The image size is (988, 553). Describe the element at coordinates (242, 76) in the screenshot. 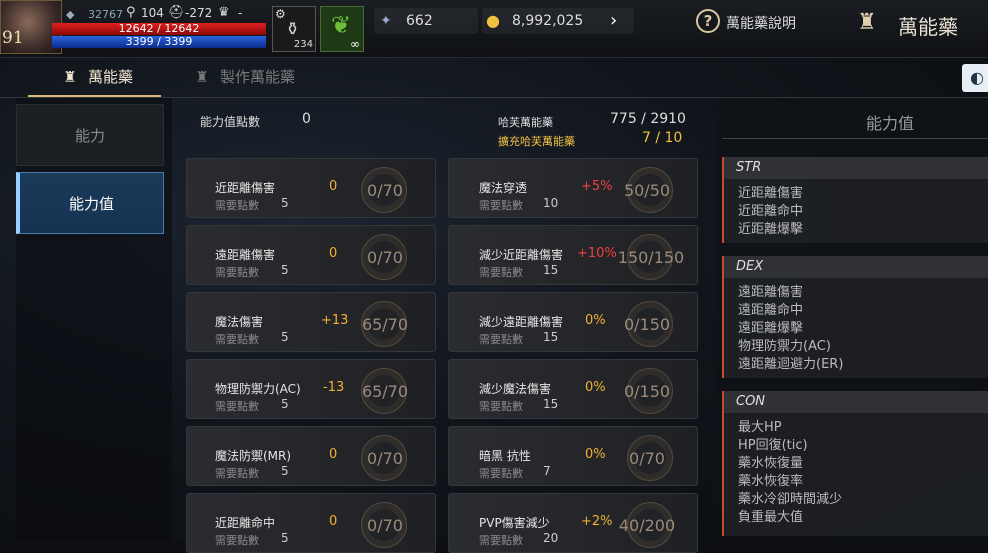

I see `tab-craft-elixir: ♜ 製作萬能藥` at that location.